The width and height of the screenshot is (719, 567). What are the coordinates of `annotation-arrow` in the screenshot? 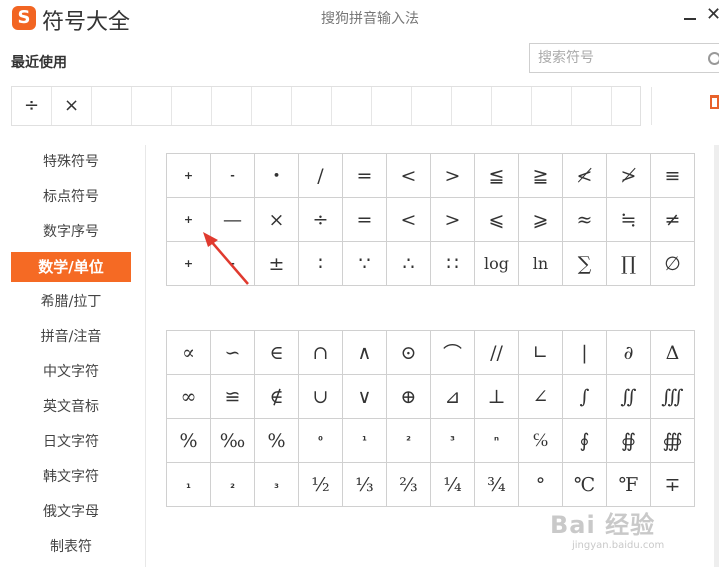 It's located at (226, 258).